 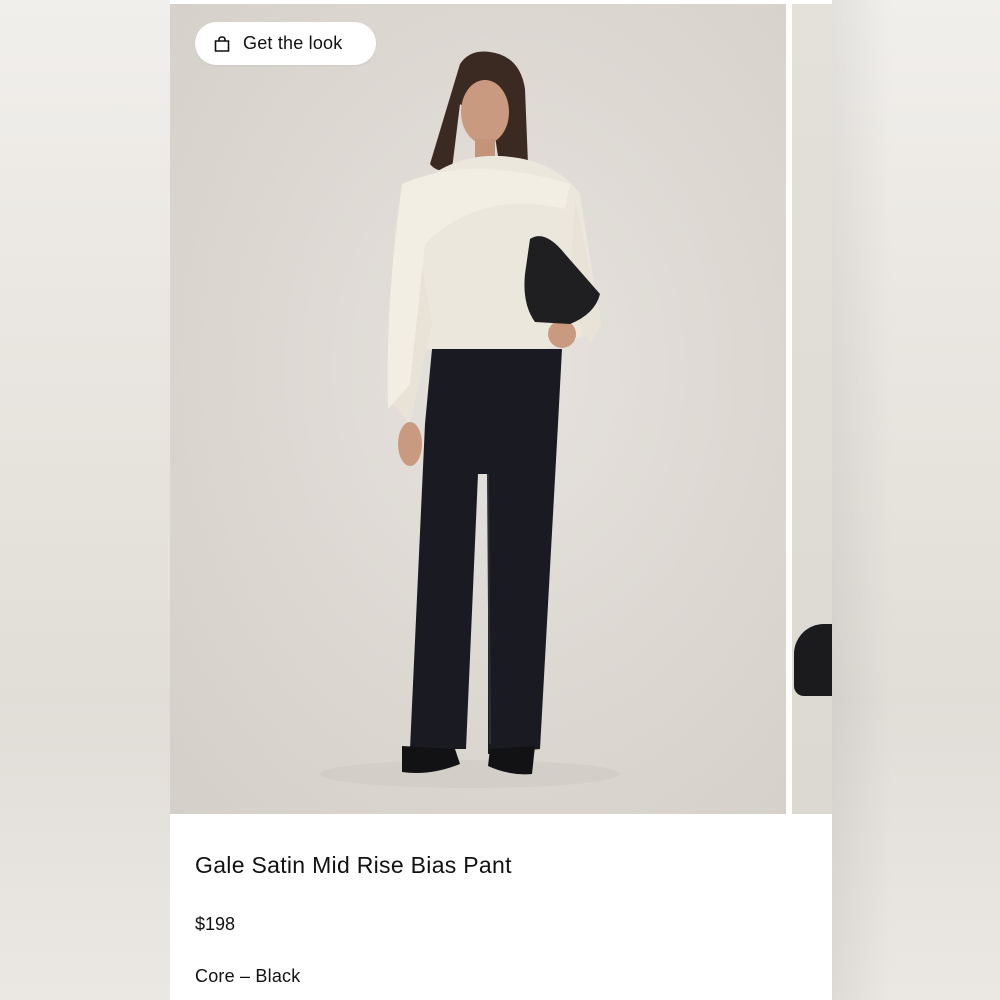 What do you see at coordinates (812, 409) in the screenshot?
I see `next-product-photo` at bounding box center [812, 409].